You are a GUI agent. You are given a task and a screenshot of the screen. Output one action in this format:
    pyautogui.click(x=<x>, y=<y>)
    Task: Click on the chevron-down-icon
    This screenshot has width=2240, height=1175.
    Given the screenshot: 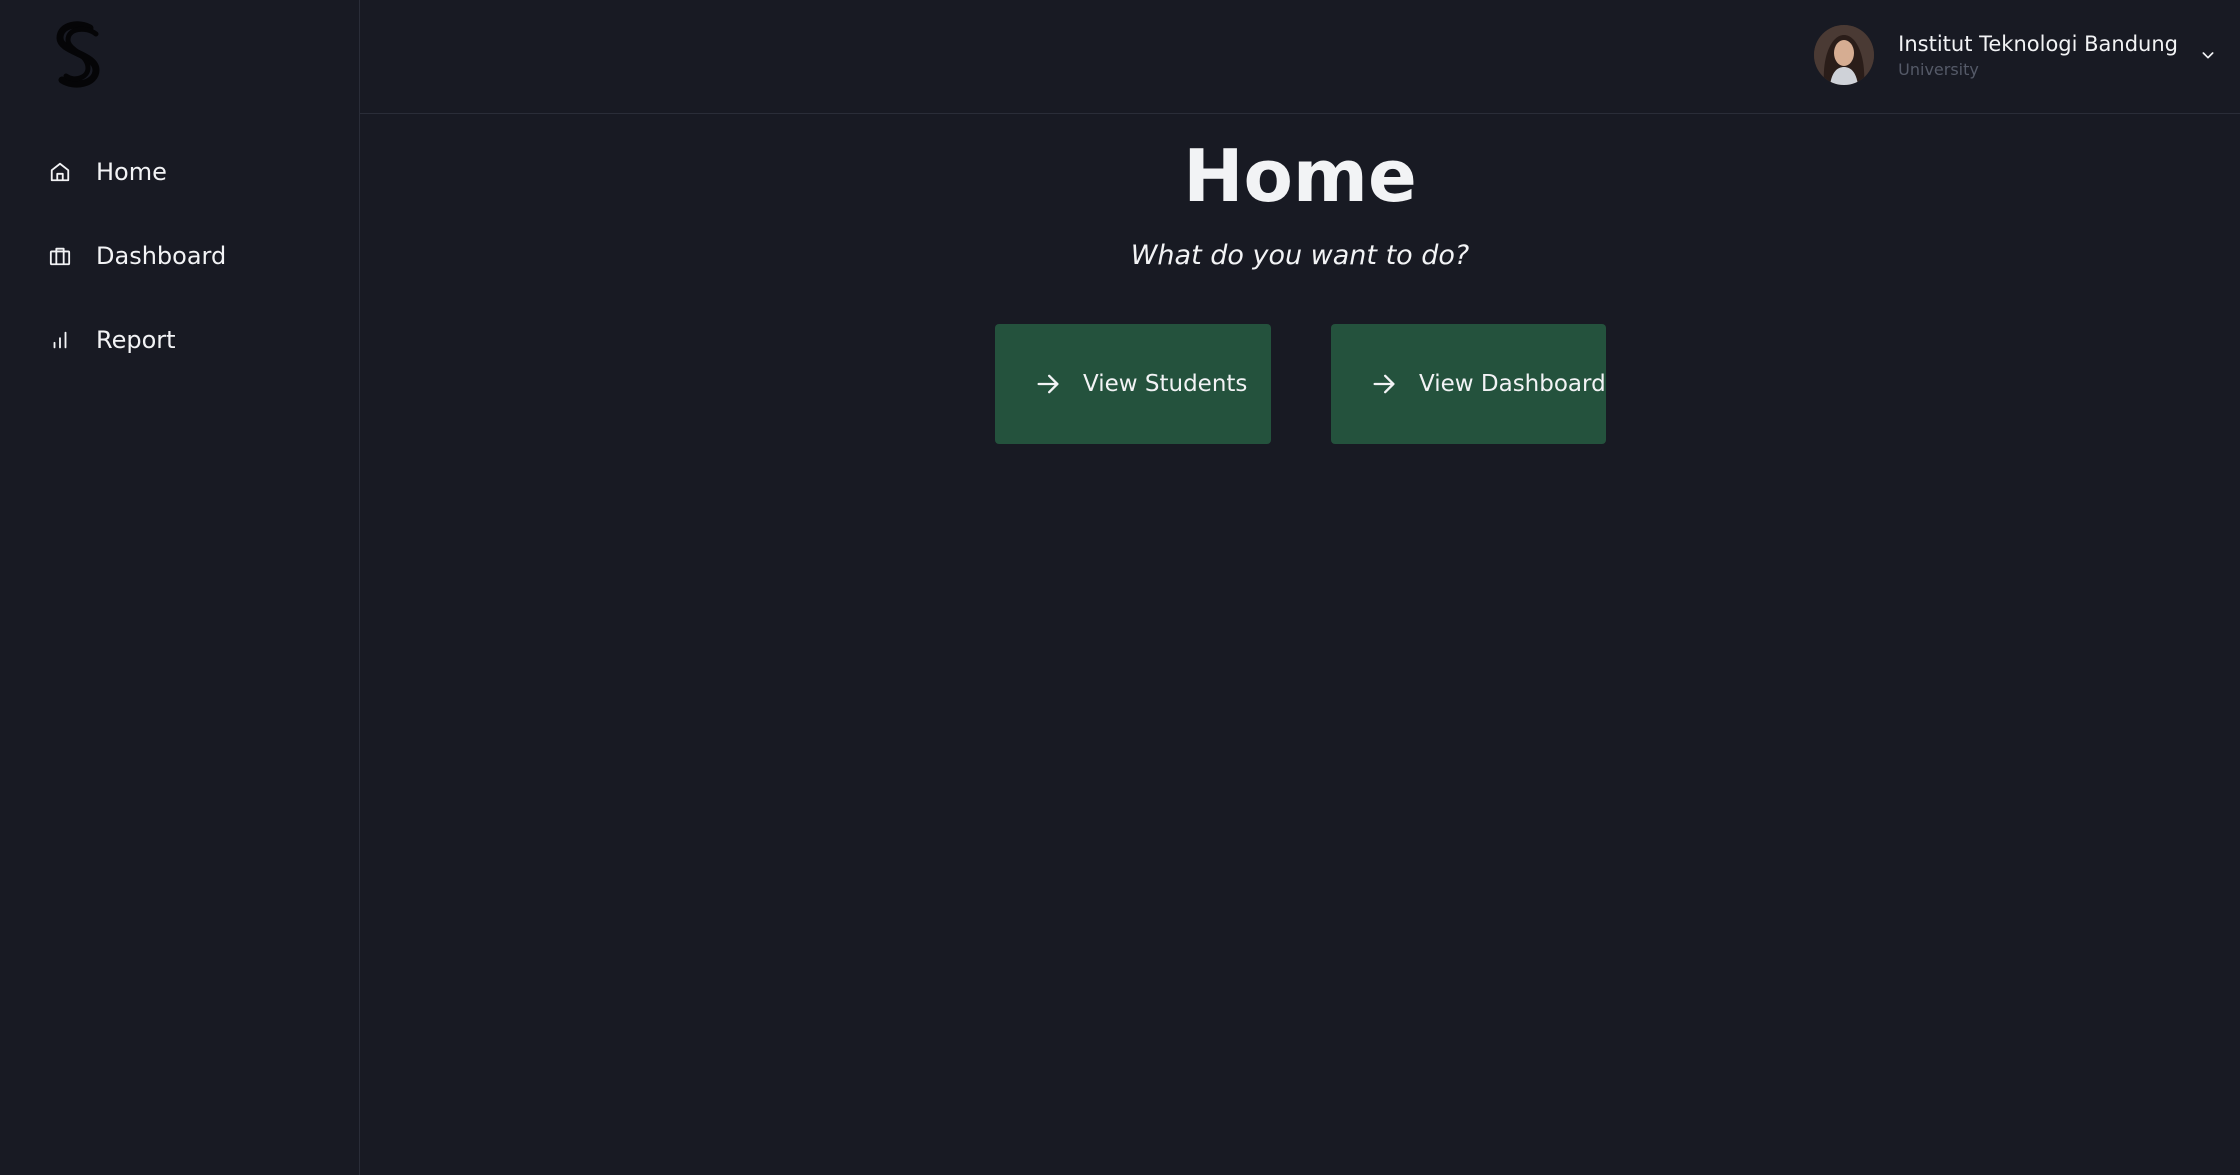 What is the action you would take?
    pyautogui.click(x=2208, y=55)
    